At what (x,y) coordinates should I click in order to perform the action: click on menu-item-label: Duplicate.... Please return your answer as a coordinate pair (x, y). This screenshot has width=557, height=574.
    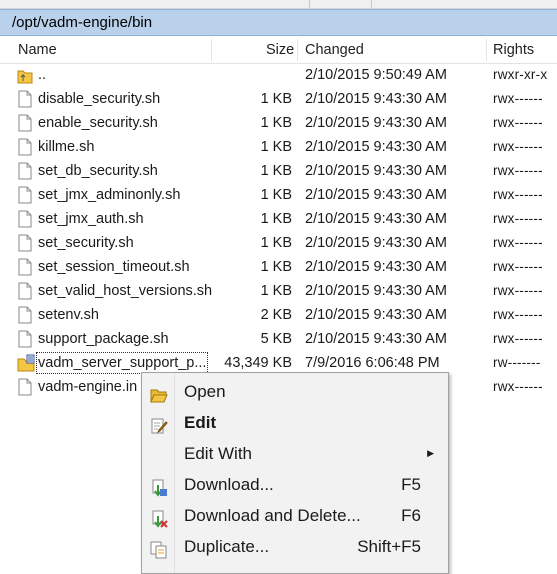
    Looking at the image, I should click on (227, 546).